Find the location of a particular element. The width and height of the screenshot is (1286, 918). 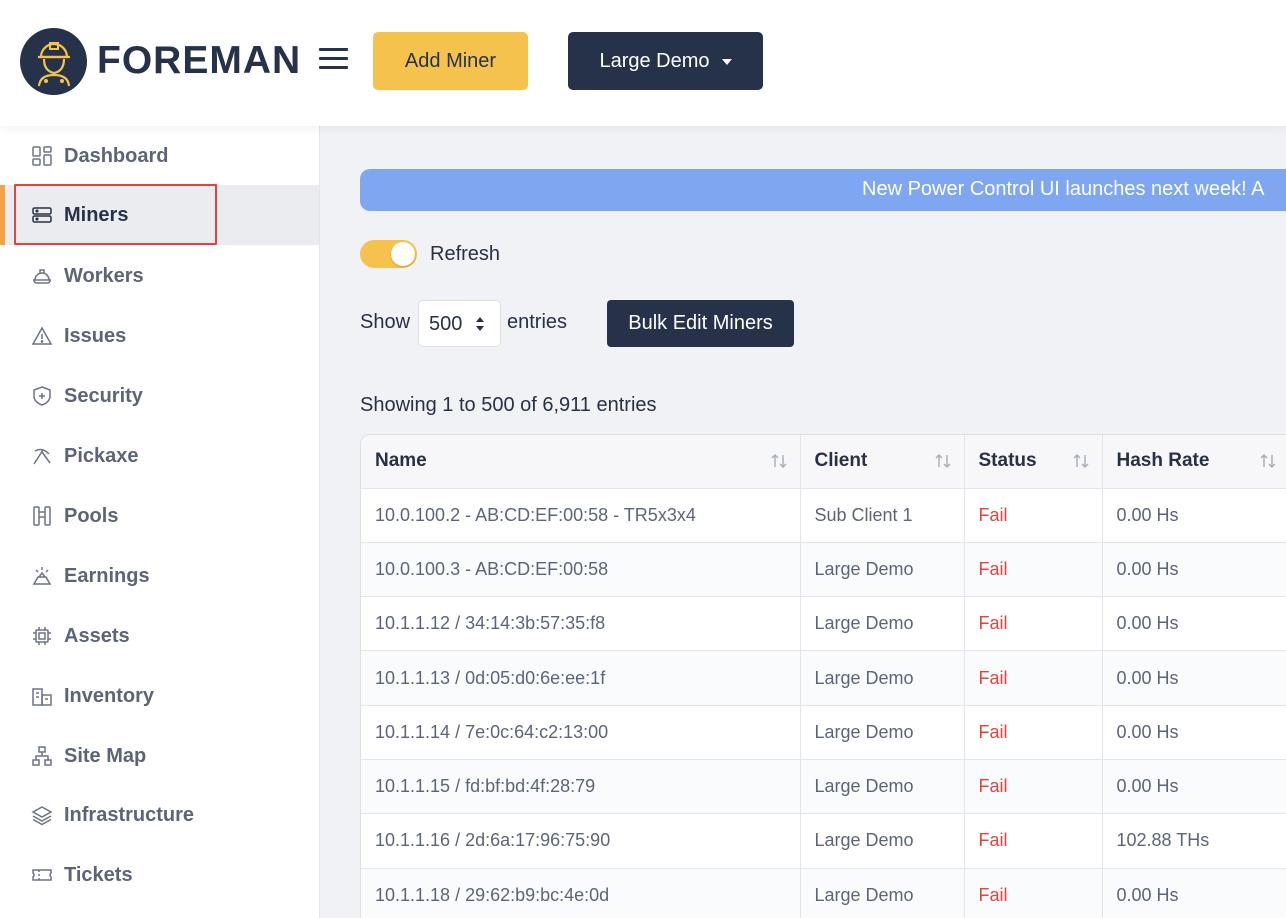

refresh-toggle is located at coordinates (388, 254).